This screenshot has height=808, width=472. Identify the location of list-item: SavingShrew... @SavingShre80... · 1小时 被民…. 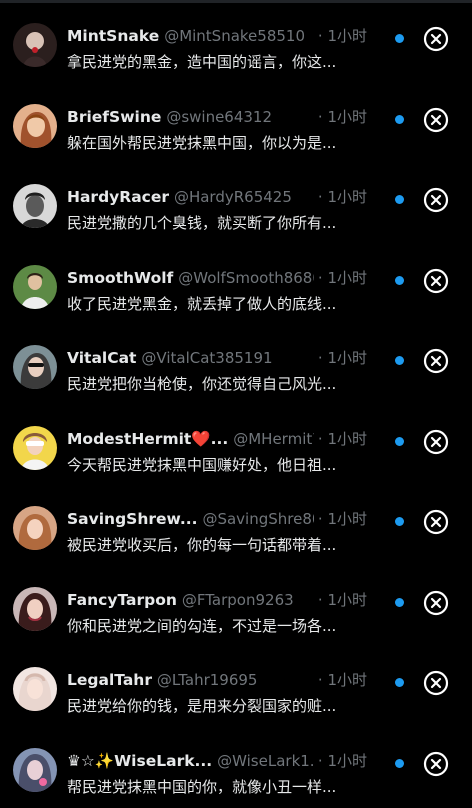
(236, 526).